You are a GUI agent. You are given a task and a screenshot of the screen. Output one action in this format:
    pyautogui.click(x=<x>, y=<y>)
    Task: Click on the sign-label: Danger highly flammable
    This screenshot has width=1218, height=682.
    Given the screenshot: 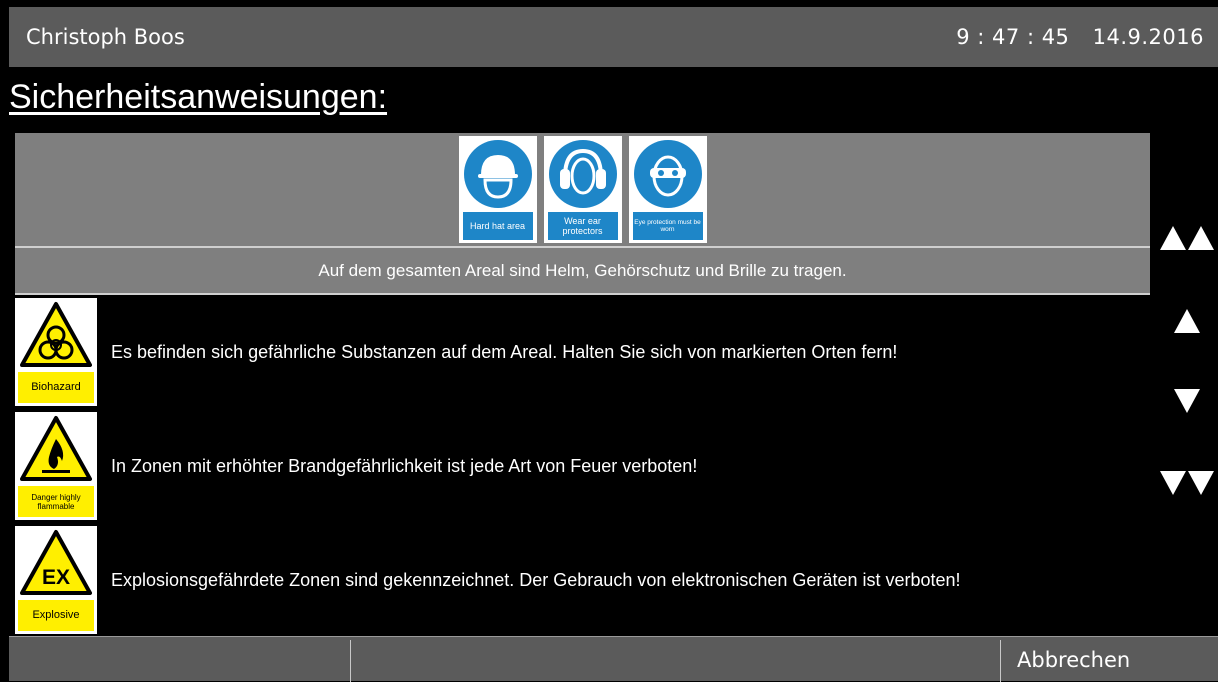 What is the action you would take?
    pyautogui.click(x=56, y=501)
    